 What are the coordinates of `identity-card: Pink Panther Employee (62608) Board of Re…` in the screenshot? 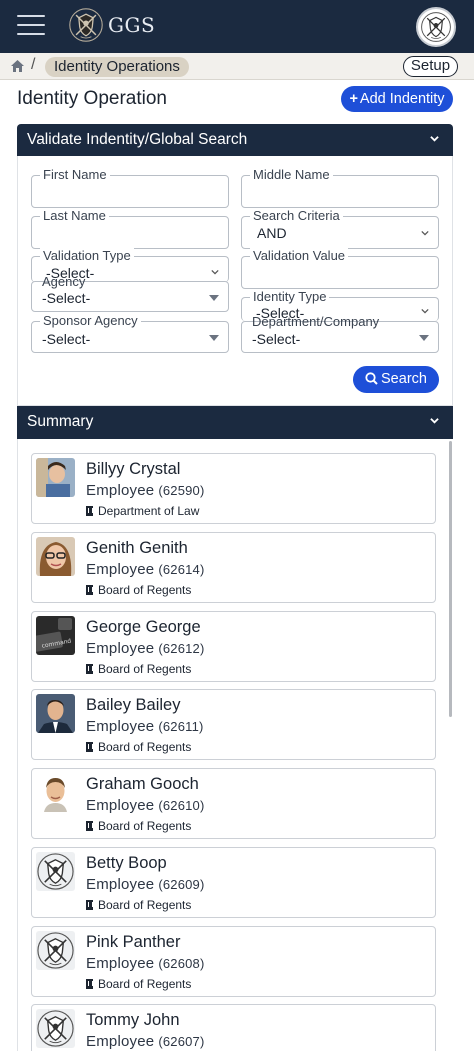 It's located at (233, 961).